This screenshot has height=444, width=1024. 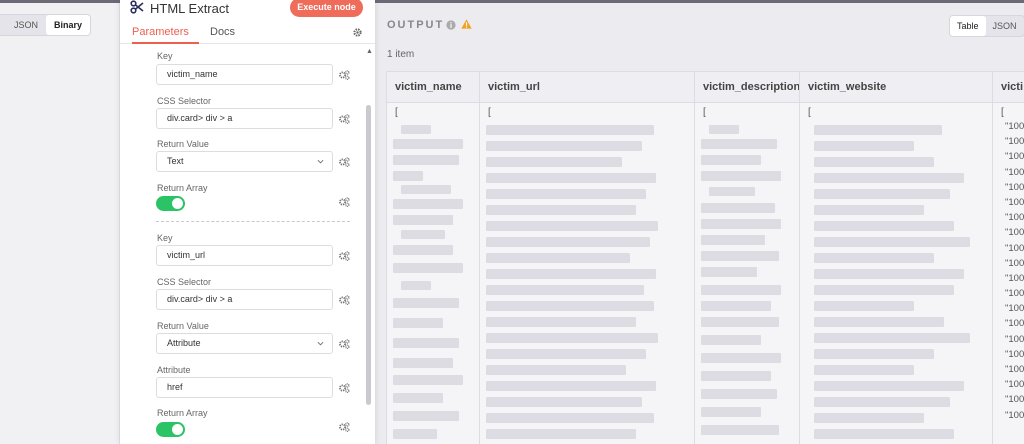 I want to click on key-label: Key, so click(x=165, y=56).